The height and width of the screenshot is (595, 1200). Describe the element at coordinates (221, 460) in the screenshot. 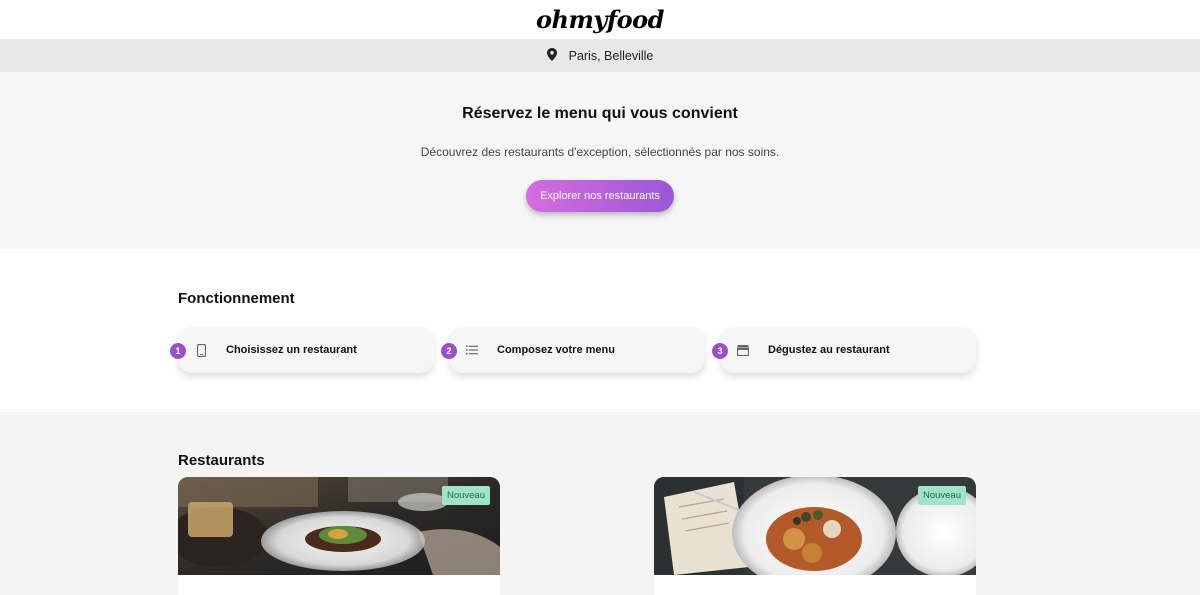

I see `restaurants-title: Restaurants` at that location.